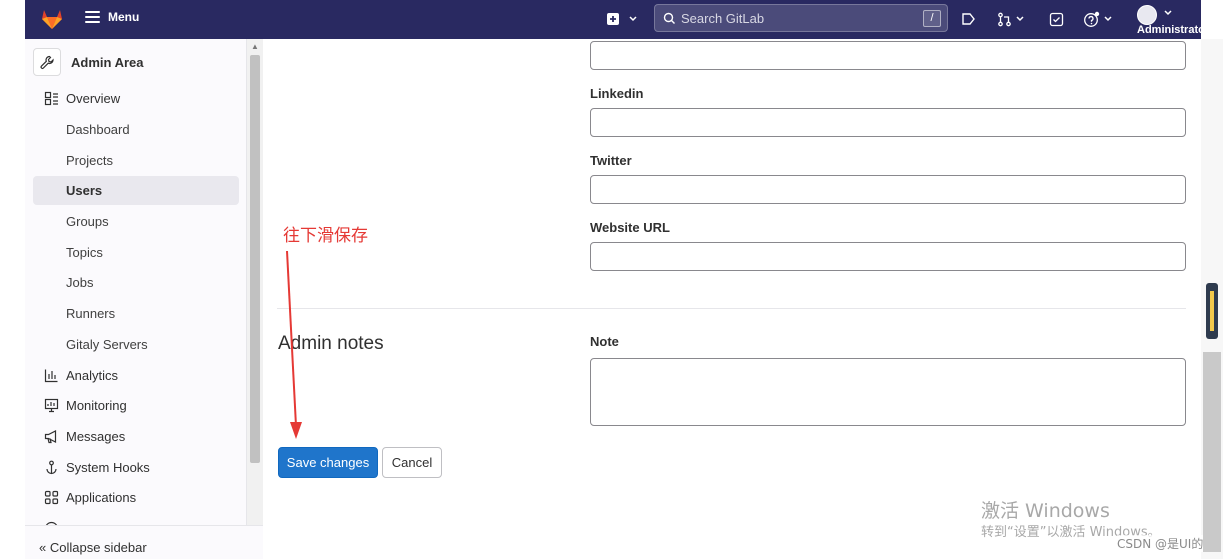  What do you see at coordinates (87, 221) in the screenshot?
I see `sidebar-item-label: Groups` at bounding box center [87, 221].